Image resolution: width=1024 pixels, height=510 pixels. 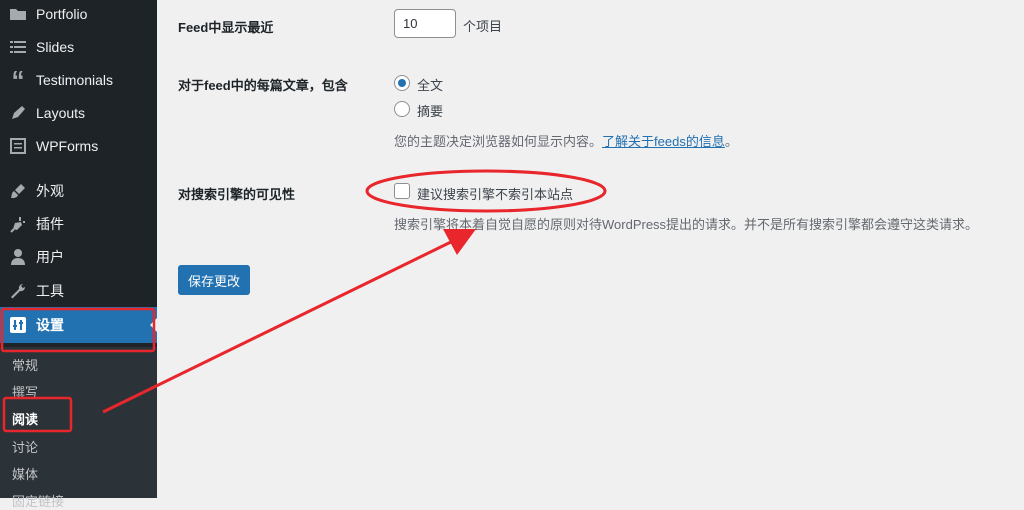 I want to click on wrench-icon, so click(x=18, y=291).